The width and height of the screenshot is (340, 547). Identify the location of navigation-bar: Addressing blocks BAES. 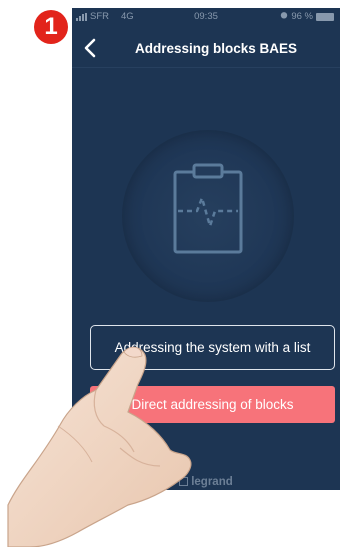
(206, 48).